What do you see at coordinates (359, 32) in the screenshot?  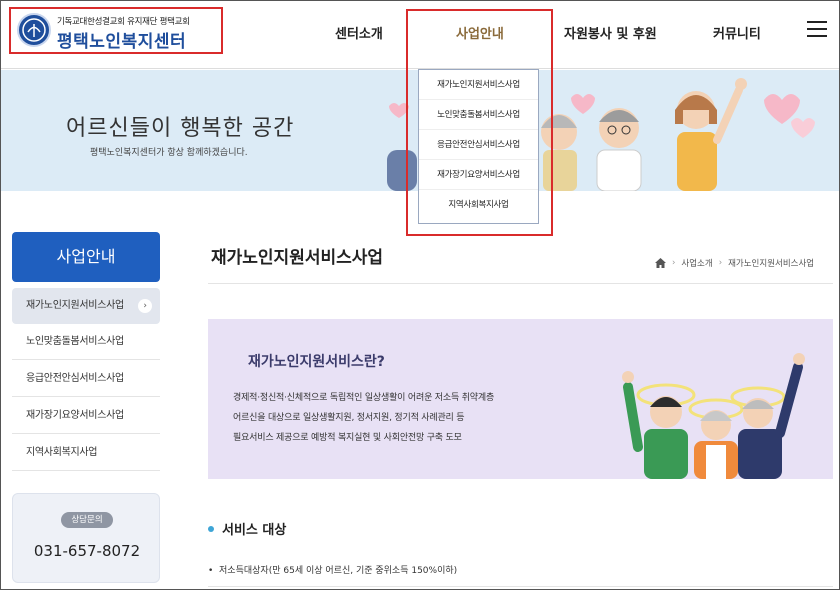 I see `nav-center-intro: 센터소개` at bounding box center [359, 32].